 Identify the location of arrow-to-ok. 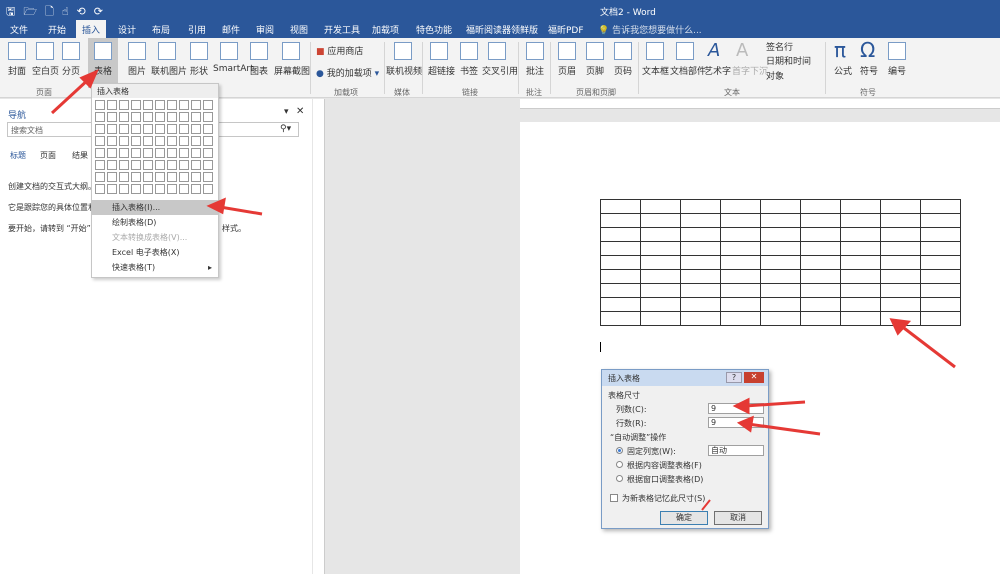
(706, 505).